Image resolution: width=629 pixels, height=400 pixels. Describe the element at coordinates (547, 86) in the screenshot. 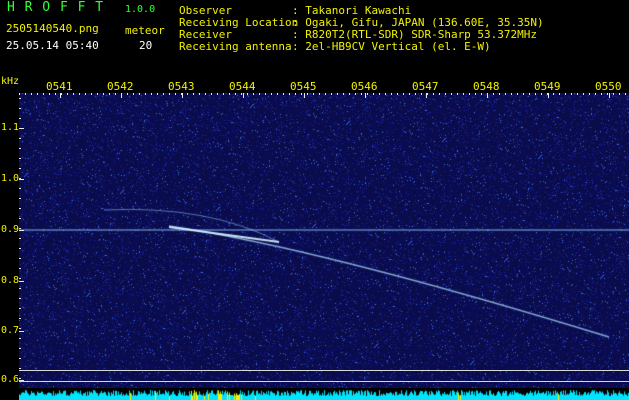

I see `x-tick-label: 0549` at that location.